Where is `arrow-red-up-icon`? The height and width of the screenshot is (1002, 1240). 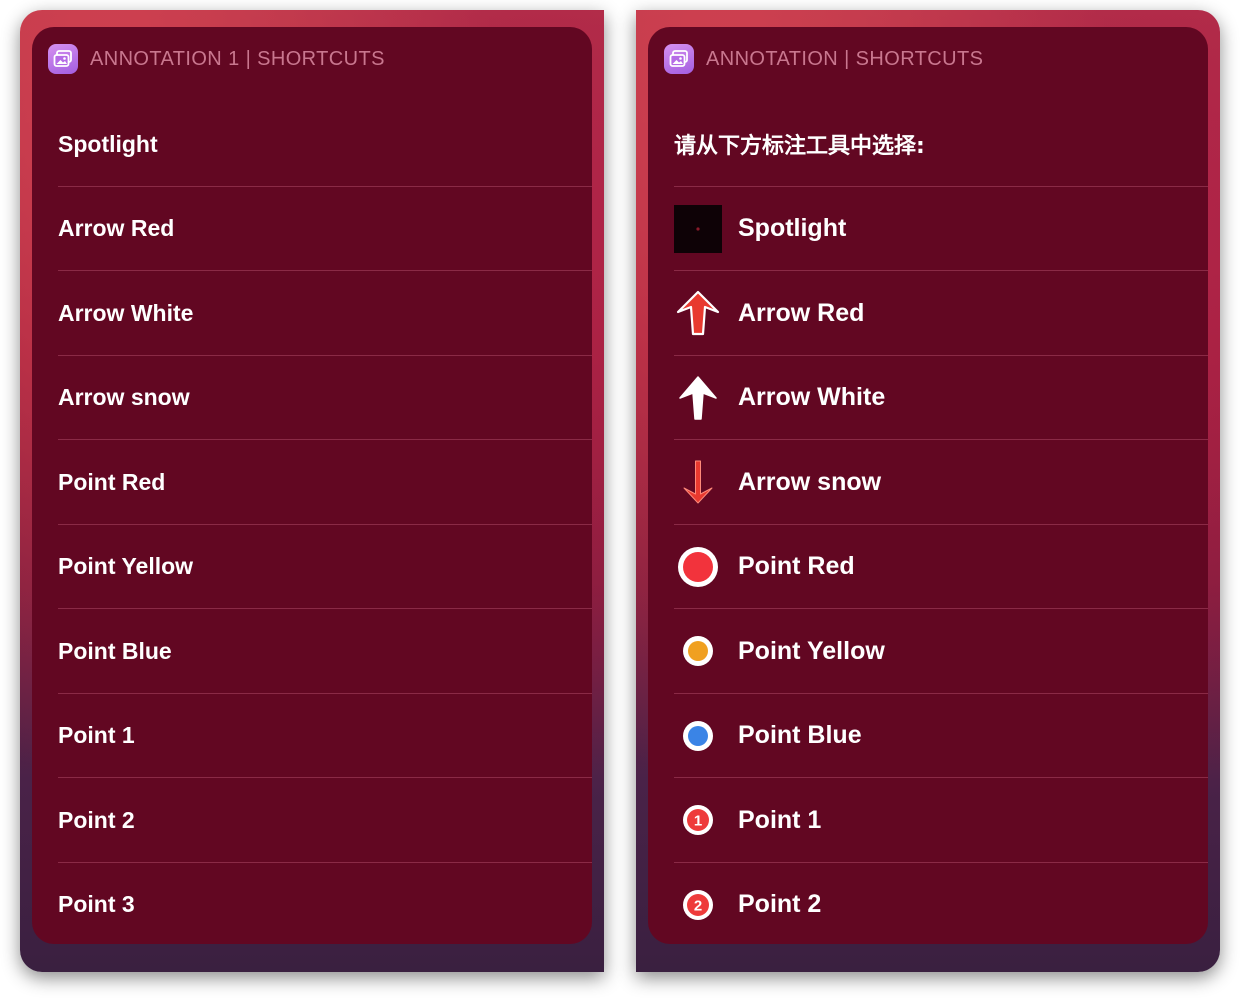
arrow-red-up-icon is located at coordinates (698, 313).